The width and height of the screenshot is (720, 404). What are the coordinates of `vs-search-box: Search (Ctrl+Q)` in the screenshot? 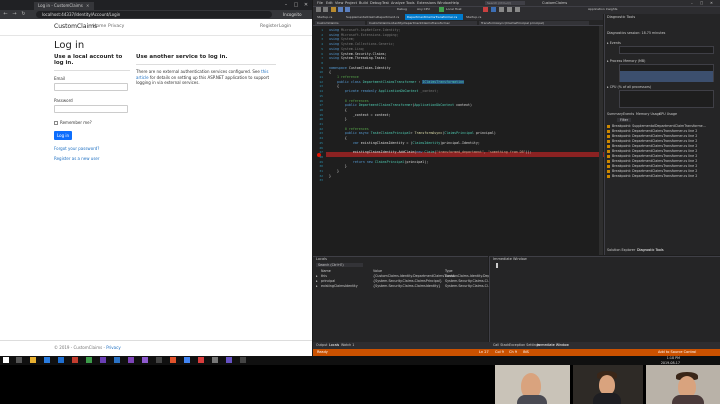 It's located at (505, 3).